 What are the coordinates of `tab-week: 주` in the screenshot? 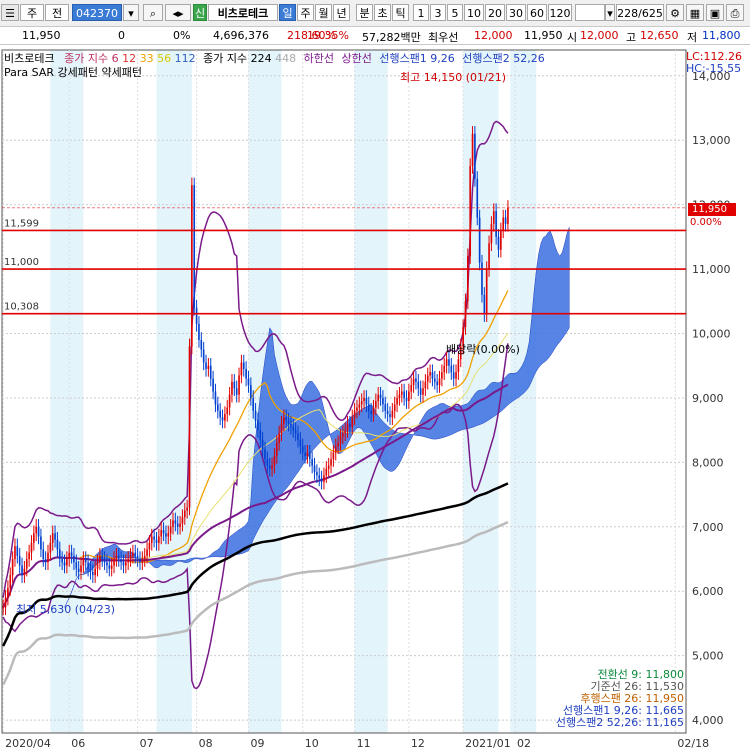 It's located at (305, 12).